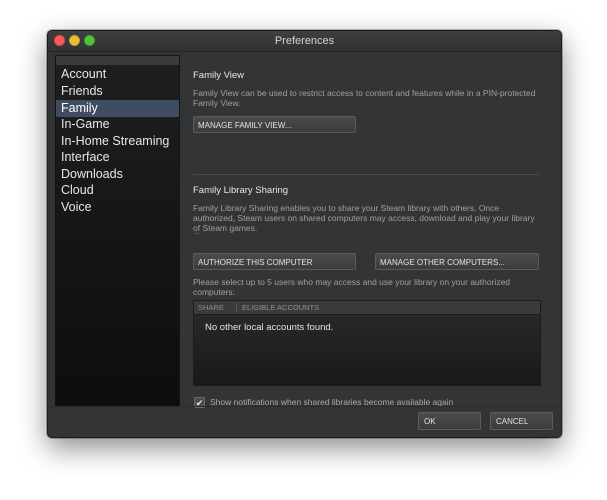  What do you see at coordinates (117, 174) in the screenshot?
I see `sidebar-item-downloads: Downloads` at bounding box center [117, 174].